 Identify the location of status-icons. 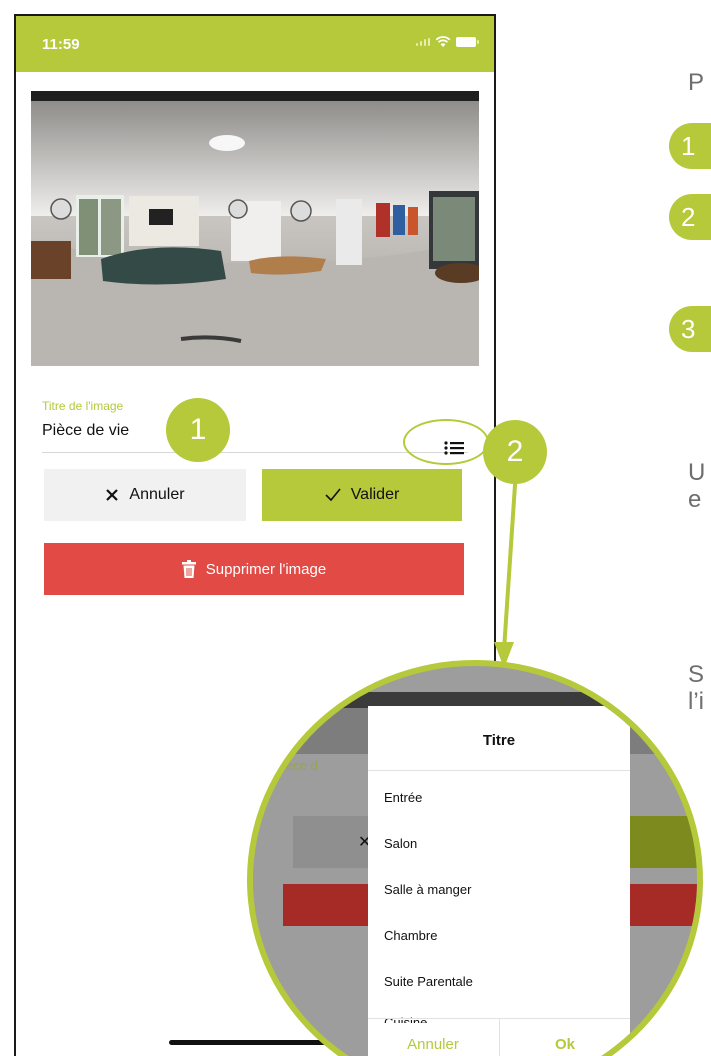
(447, 42).